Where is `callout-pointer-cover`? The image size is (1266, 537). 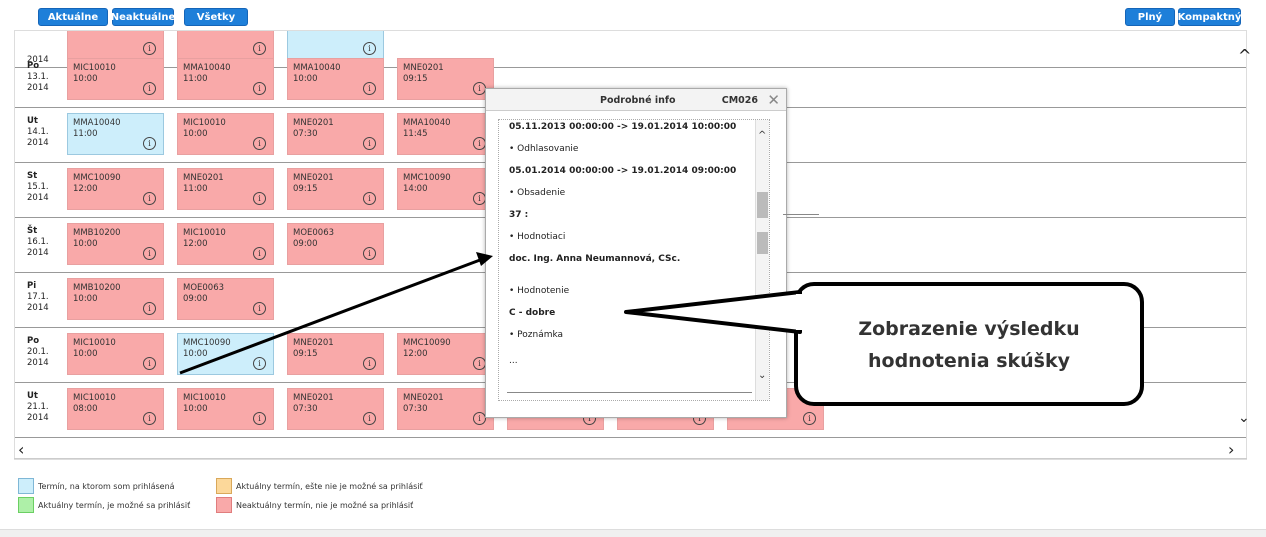 callout-pointer-cover is located at coordinates (801, 312).